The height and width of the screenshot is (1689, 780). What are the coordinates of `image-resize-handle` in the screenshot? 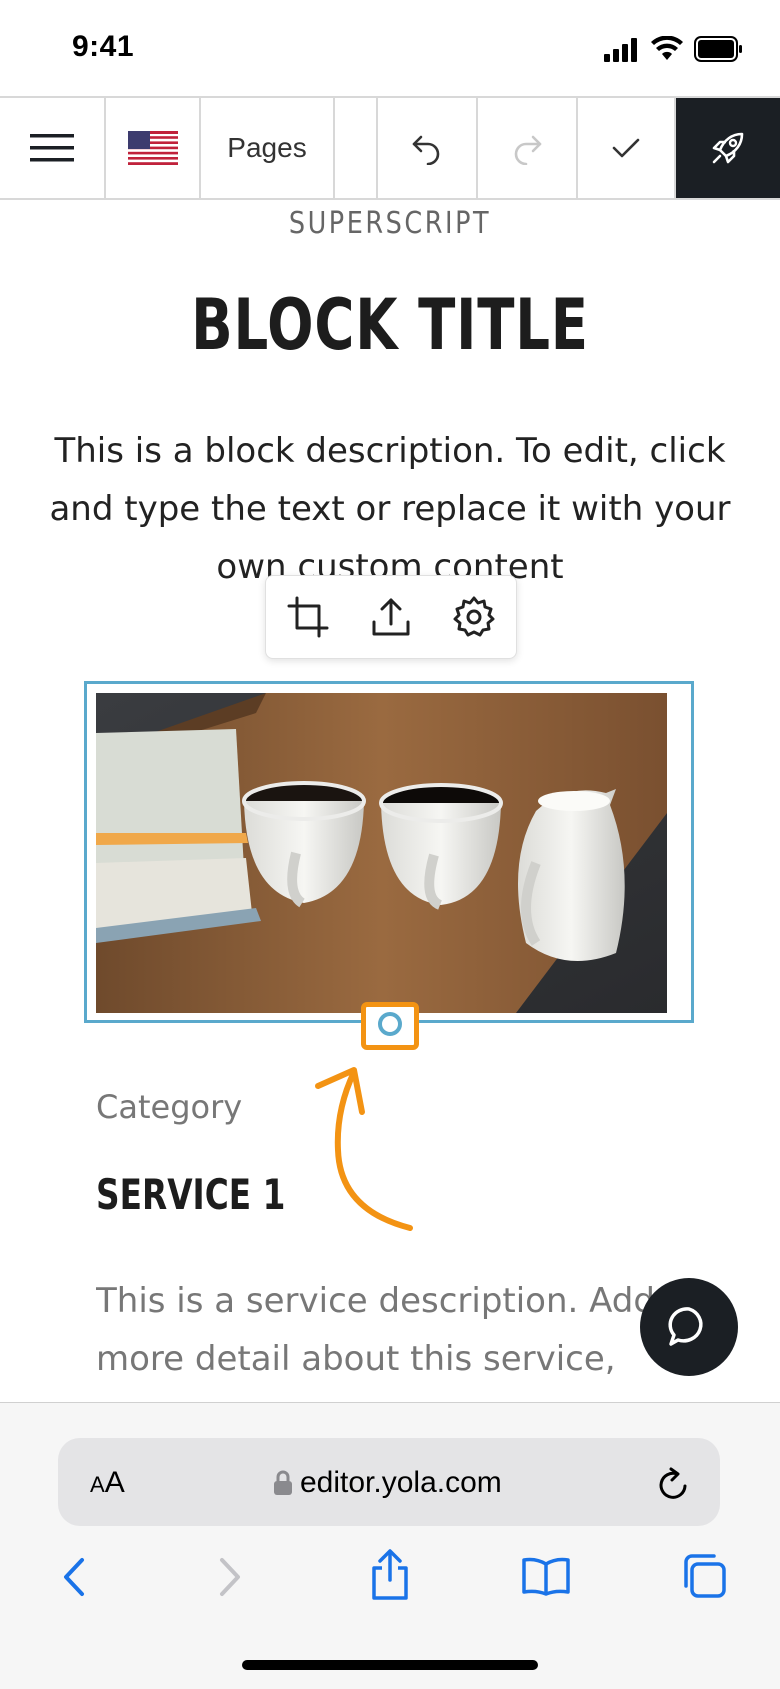 It's located at (390, 1024).